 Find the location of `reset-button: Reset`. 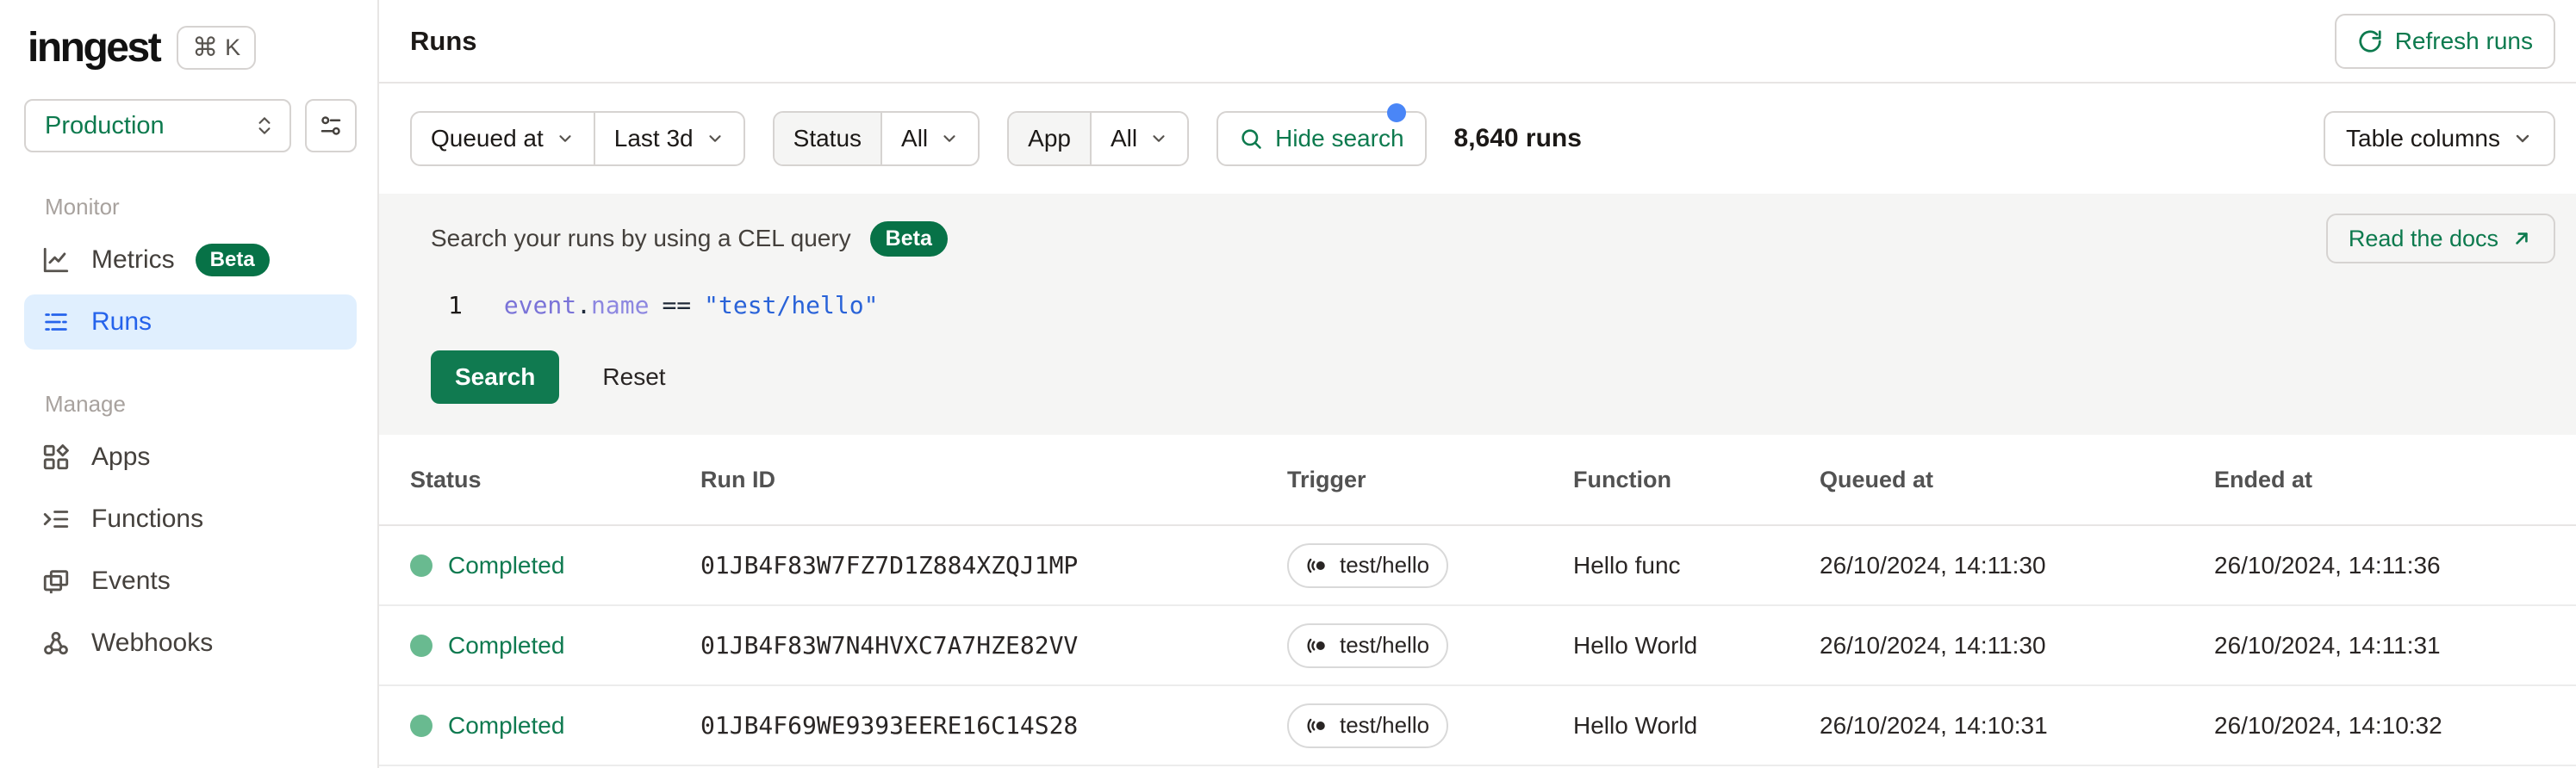

reset-button: Reset is located at coordinates (634, 377).